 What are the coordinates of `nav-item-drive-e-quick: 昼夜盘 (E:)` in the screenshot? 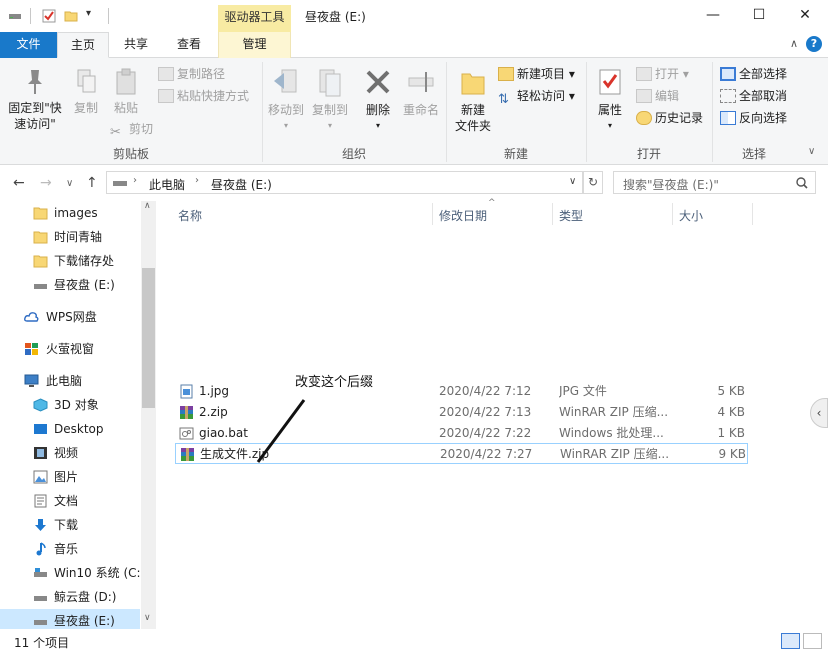 It's located at (70, 285).